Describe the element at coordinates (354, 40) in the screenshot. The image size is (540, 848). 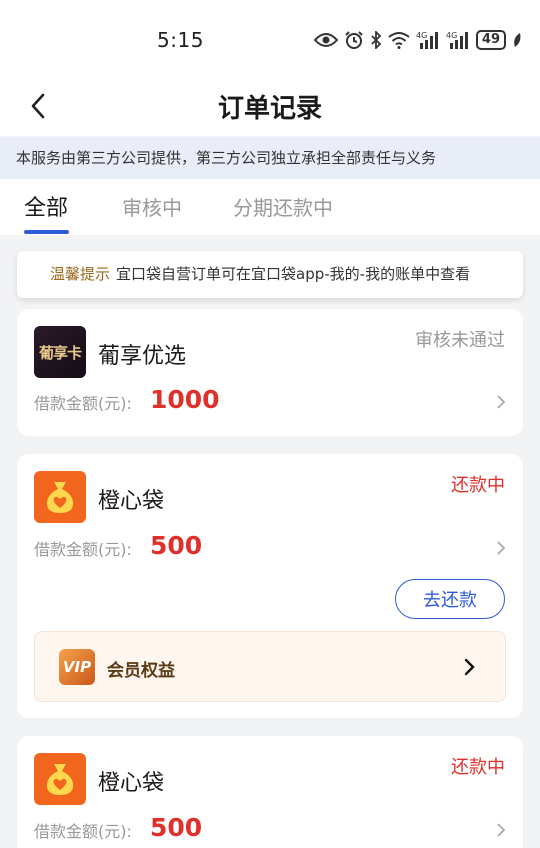
I see `alarm-icon` at that location.